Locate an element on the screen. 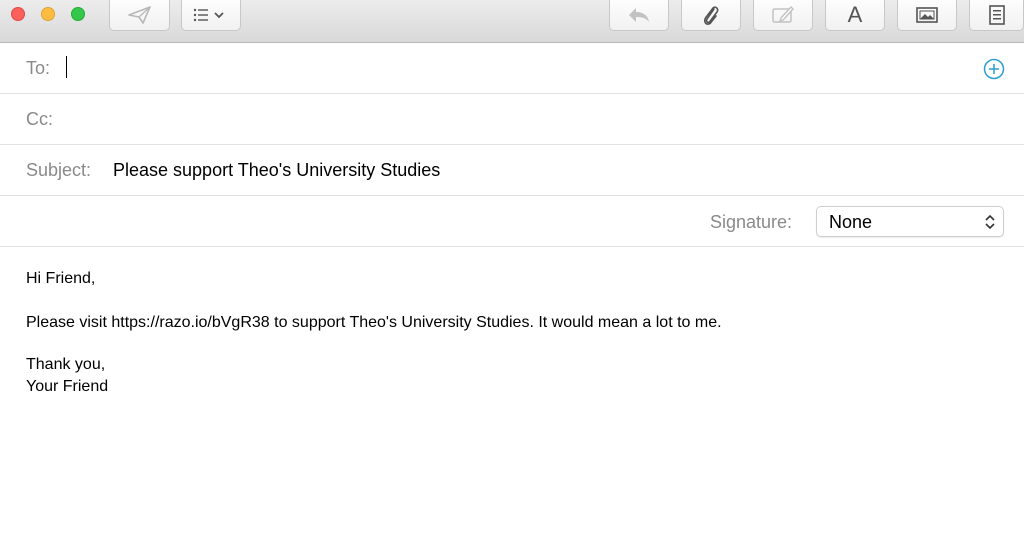 The width and height of the screenshot is (1024, 557). paperclip-icon is located at coordinates (711, 16).